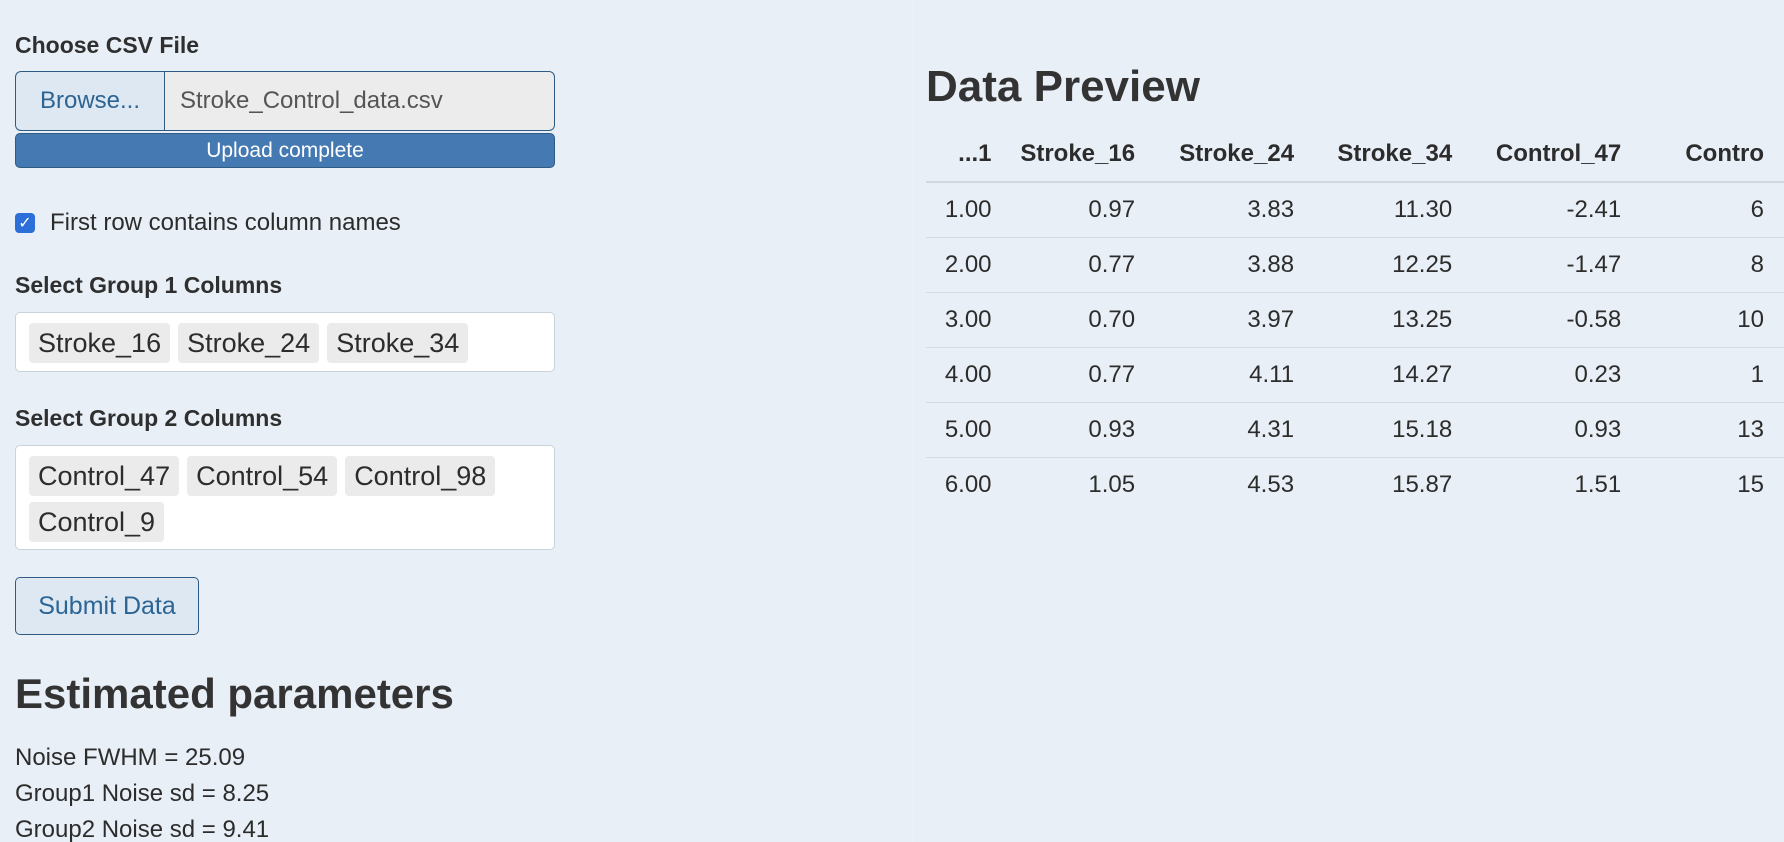 The image size is (1784, 842). What do you see at coordinates (1598, 484) in the screenshot?
I see `table-cell: 1.51` at bounding box center [1598, 484].